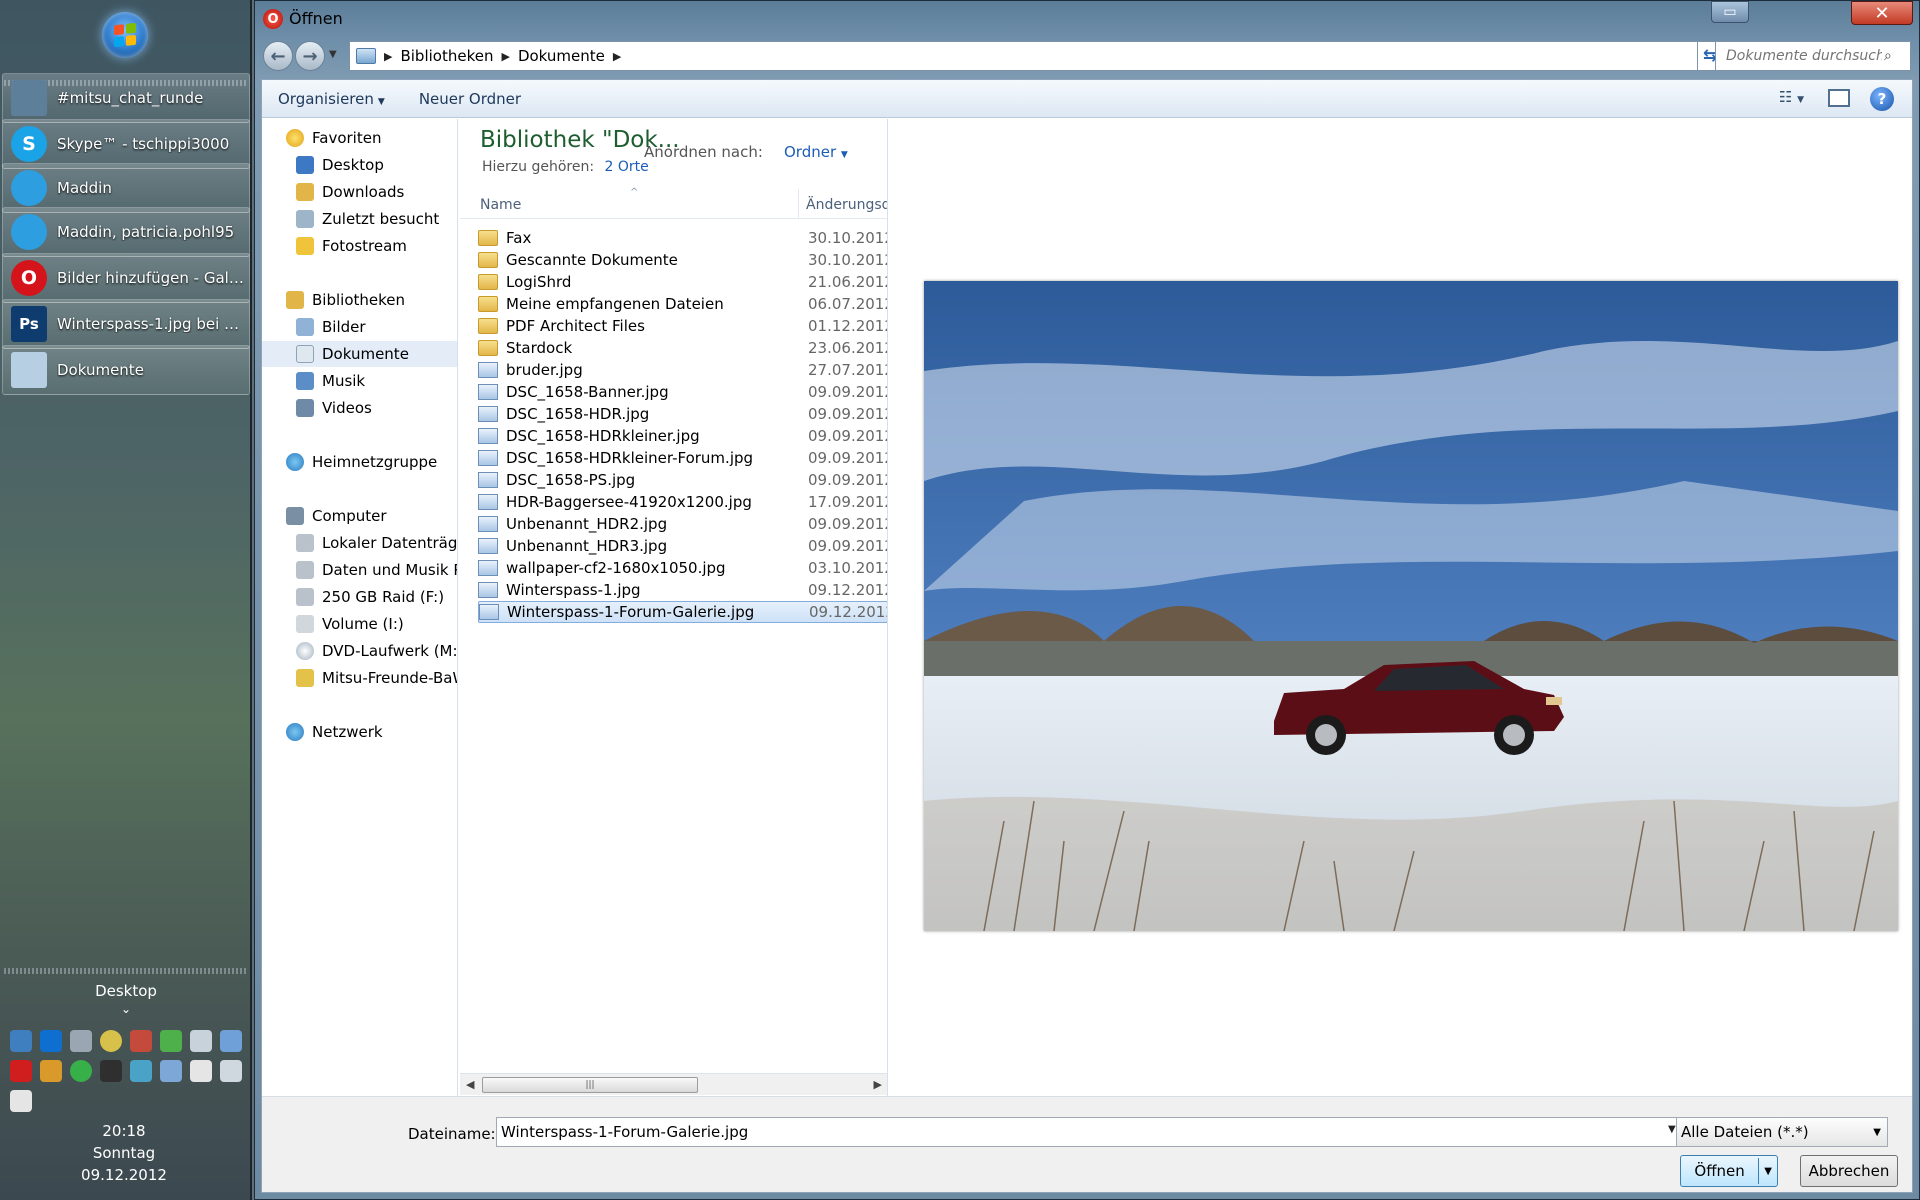 Image resolution: width=1920 pixels, height=1200 pixels. I want to click on taskbar-button: Maddin, patricia.pohl95, so click(126, 232).